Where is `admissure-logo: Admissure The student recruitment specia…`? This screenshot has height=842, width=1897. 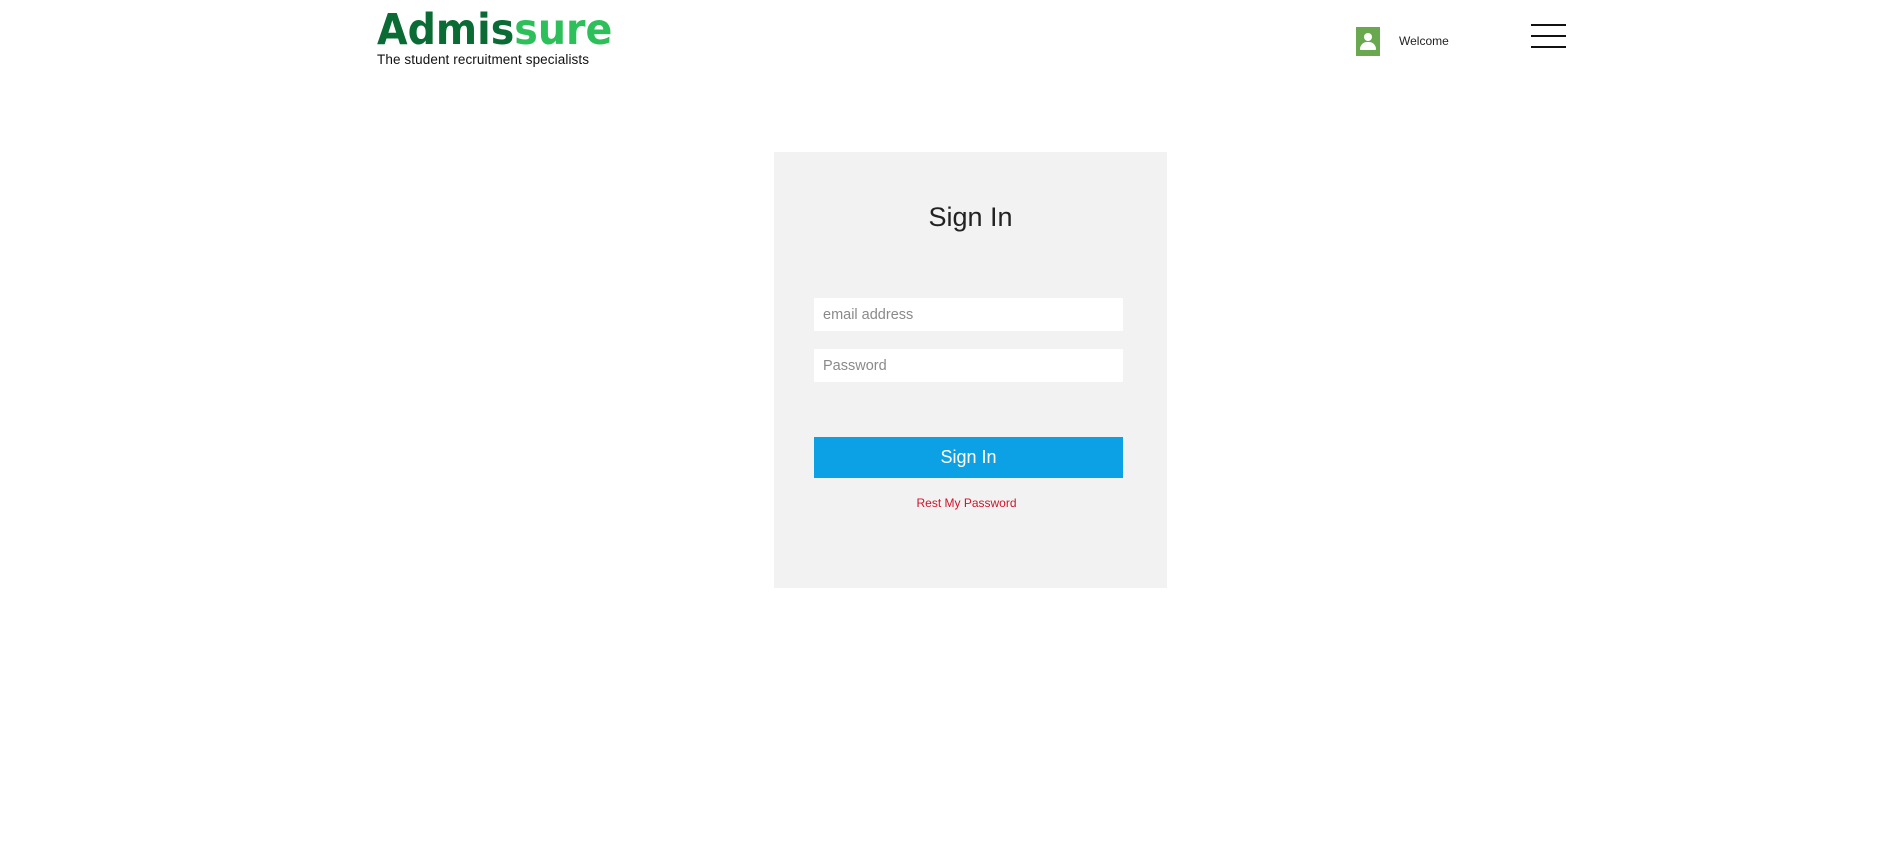 admissure-logo: Admissure The student recruitment specia… is located at coordinates (494, 38).